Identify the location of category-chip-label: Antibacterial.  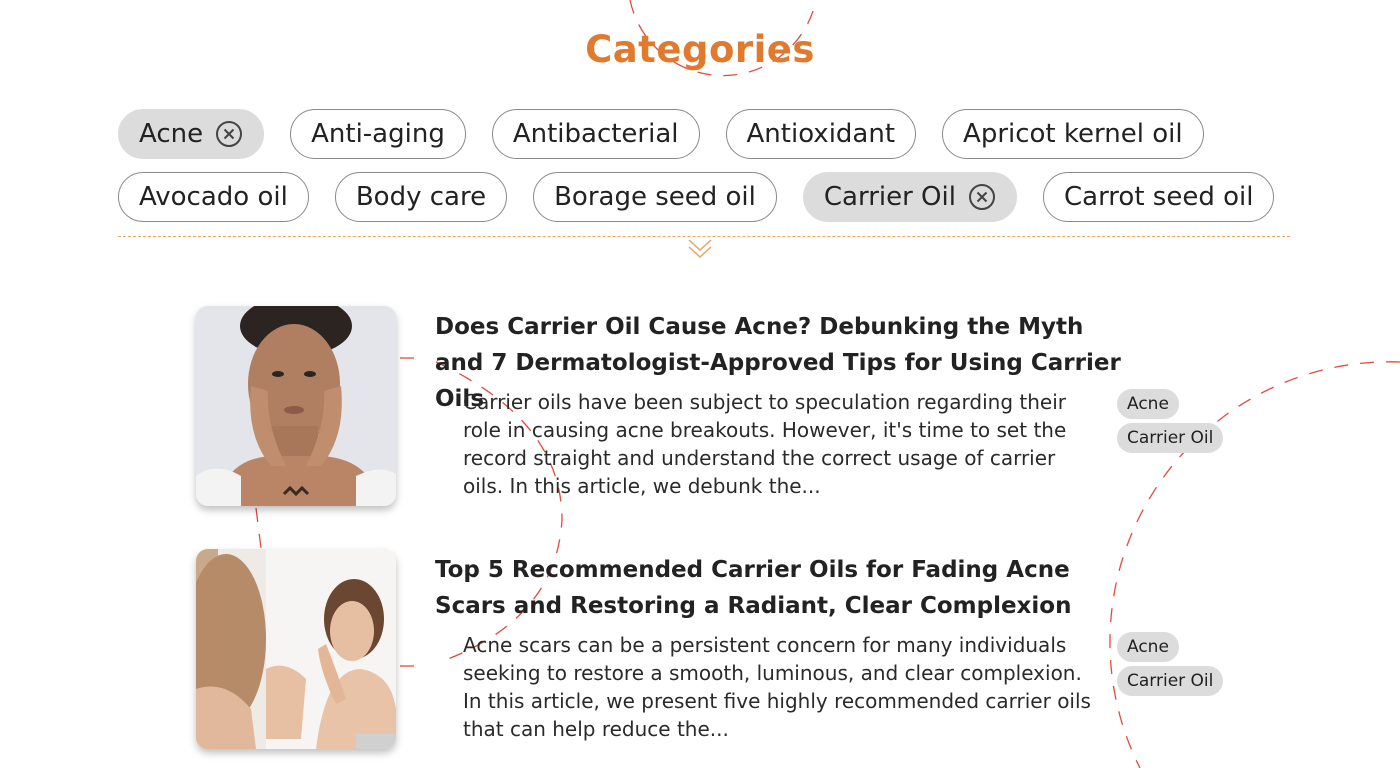
(595, 134).